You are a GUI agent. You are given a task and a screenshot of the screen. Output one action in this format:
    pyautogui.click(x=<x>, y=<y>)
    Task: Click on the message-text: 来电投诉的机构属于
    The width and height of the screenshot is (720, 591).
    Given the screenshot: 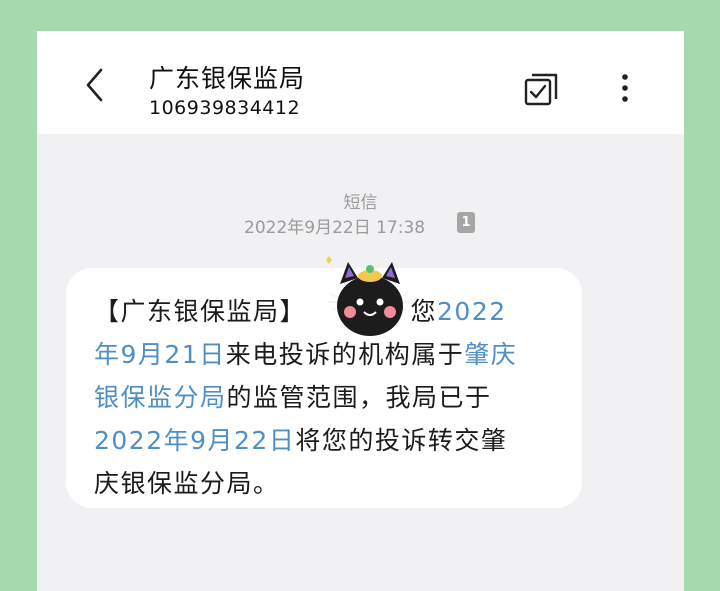 What is the action you would take?
    pyautogui.click(x=345, y=354)
    